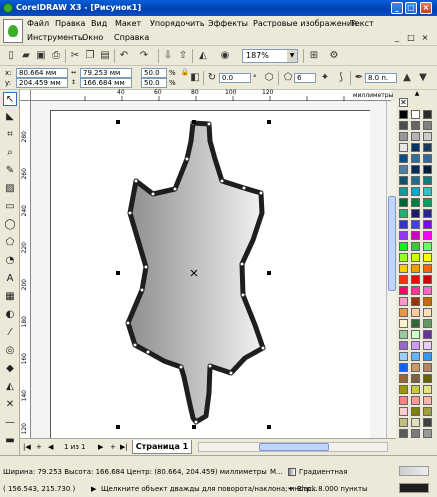 The height and width of the screenshot is (497, 437). What do you see at coordinates (113, 447) in the screenshot?
I see `add-page-after-icon: +` at bounding box center [113, 447].